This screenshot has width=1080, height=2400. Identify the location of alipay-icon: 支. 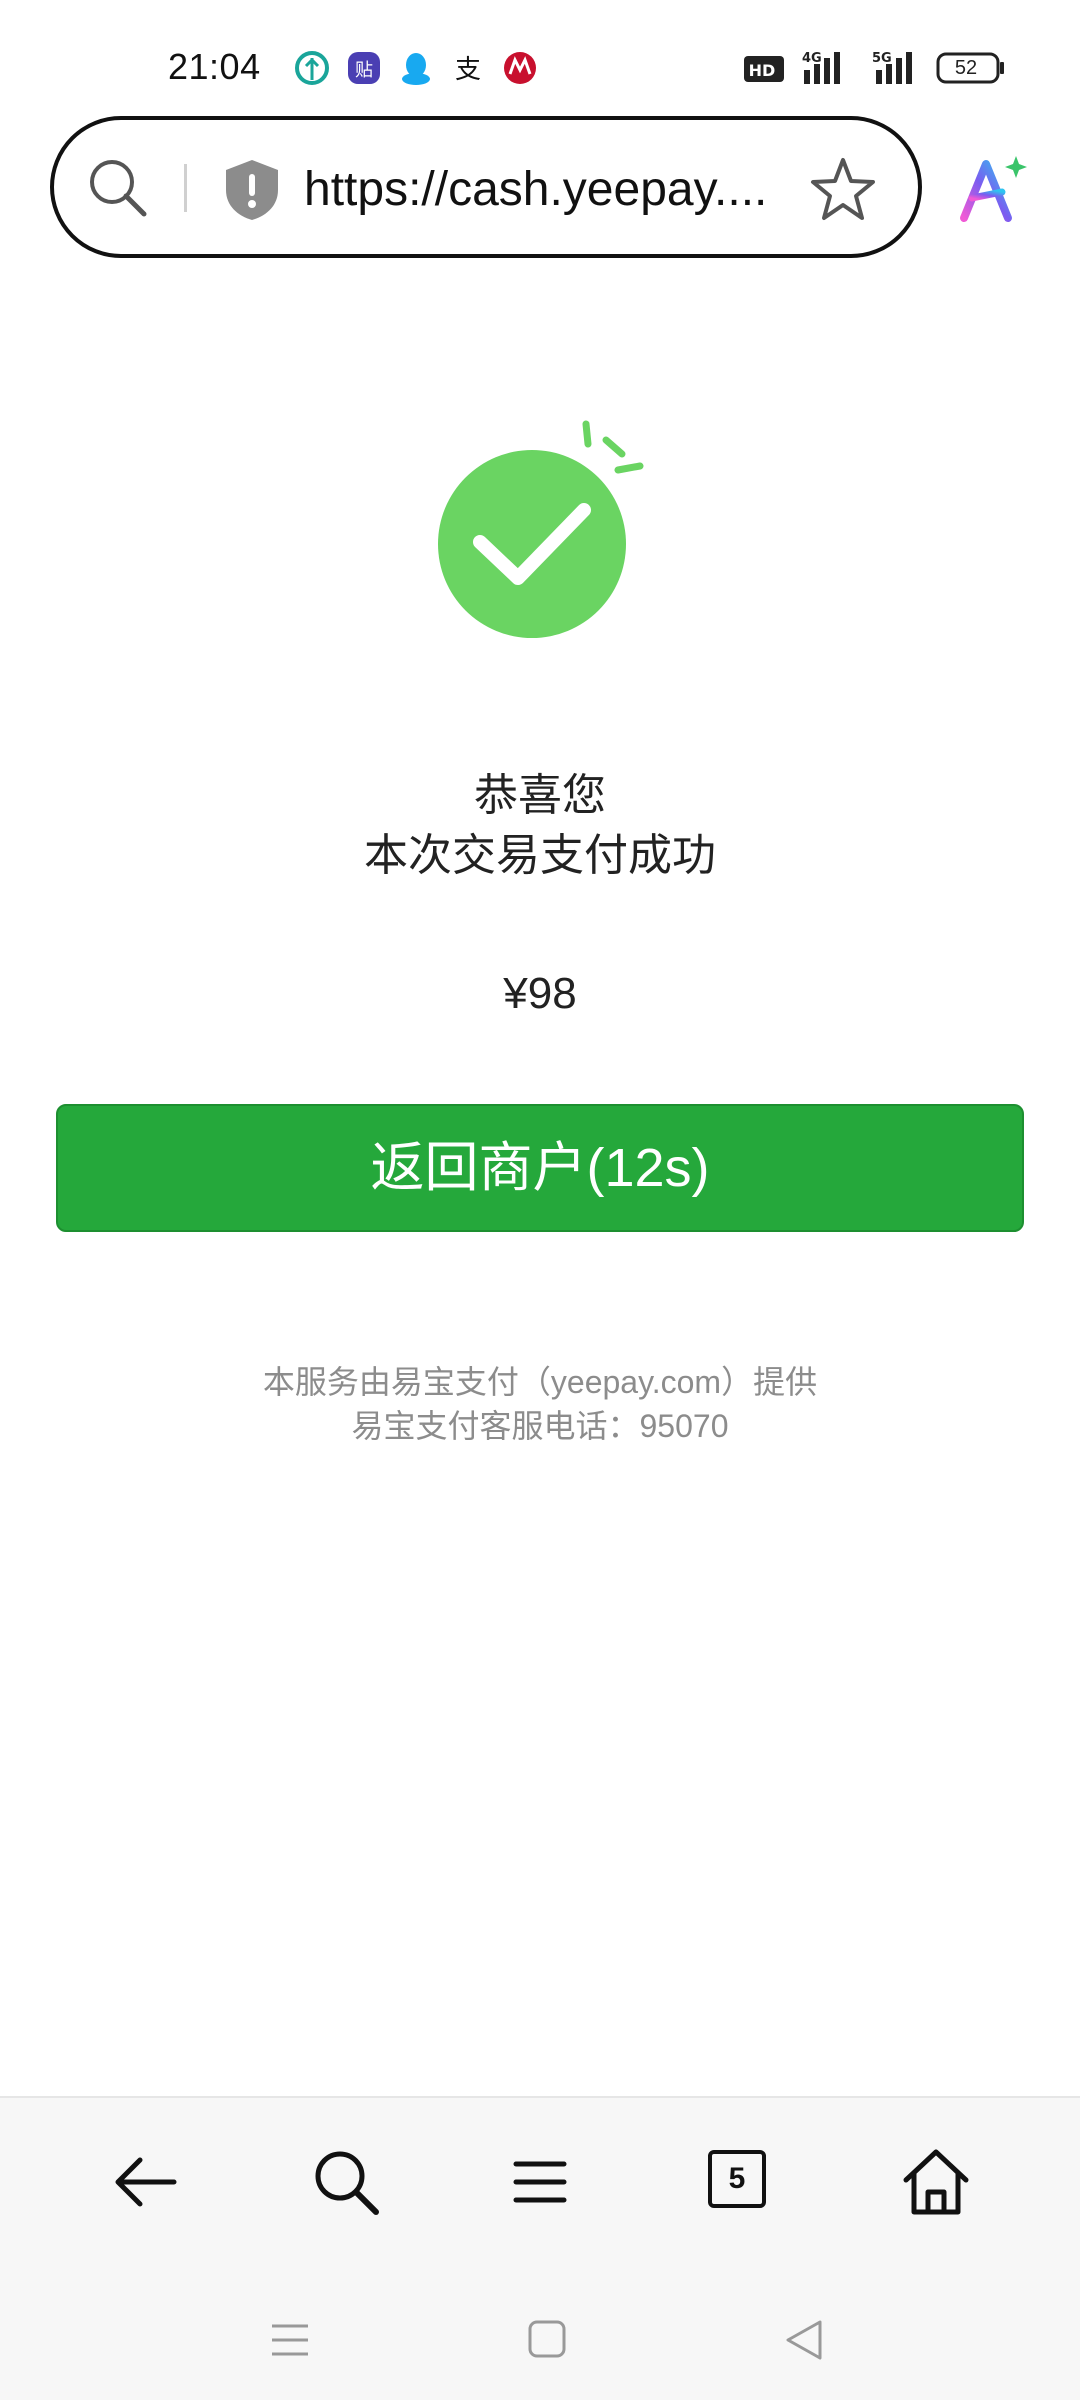
(468, 68).